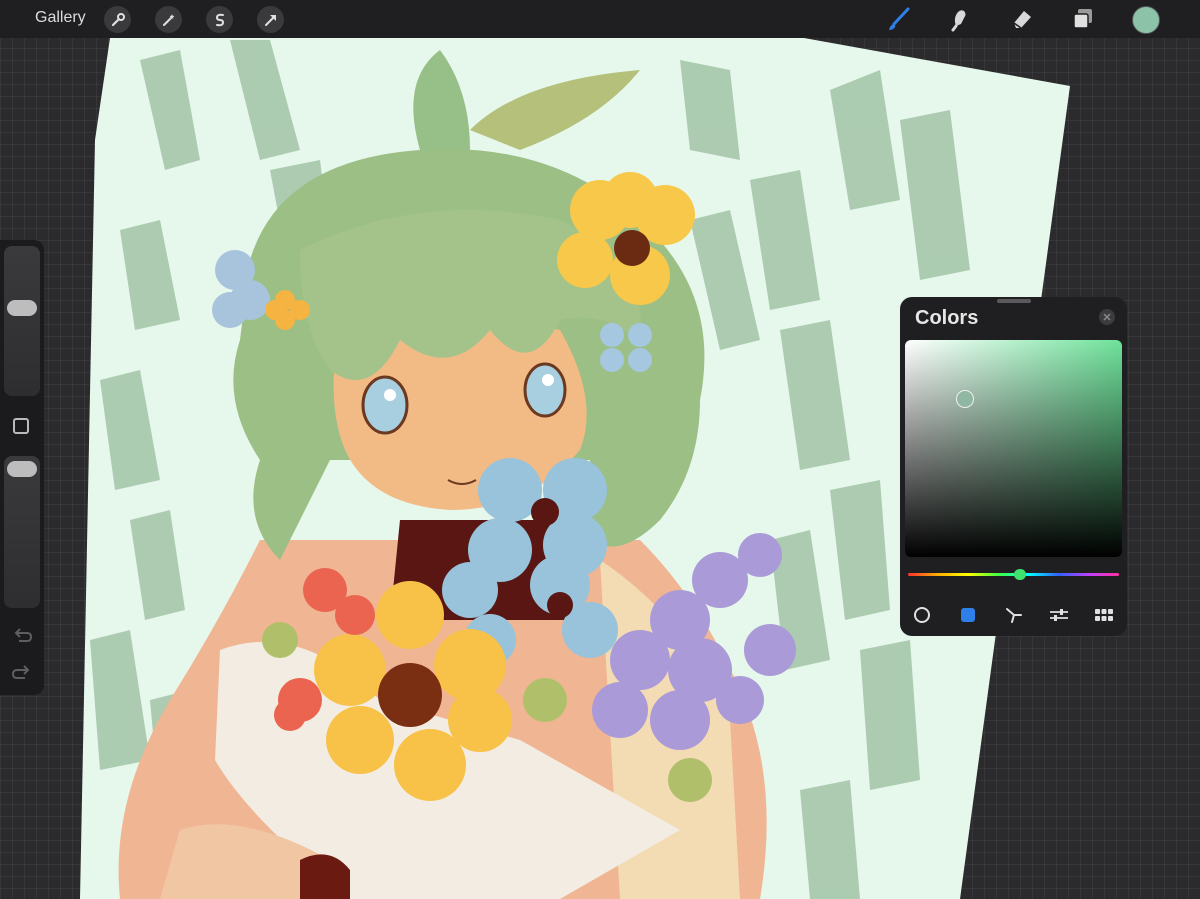  I want to click on brush-tool-button, so click(899, 19).